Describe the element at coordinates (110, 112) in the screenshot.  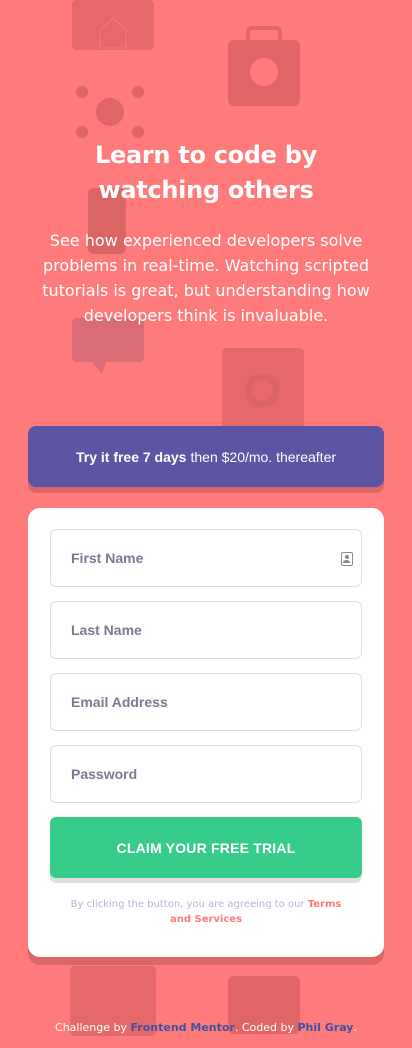
I see `network-icon` at that location.